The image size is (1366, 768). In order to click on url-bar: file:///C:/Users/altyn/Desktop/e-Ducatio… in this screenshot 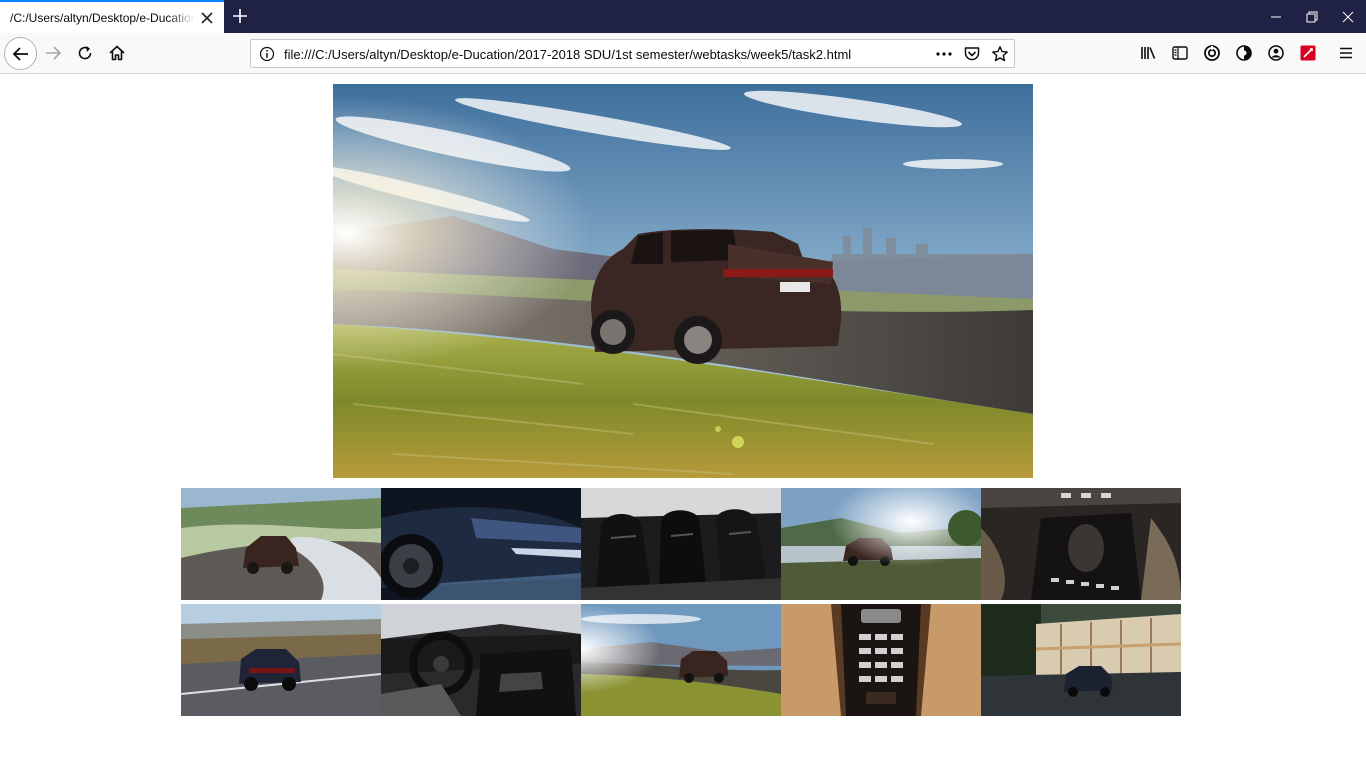, I will do `click(632, 53)`.